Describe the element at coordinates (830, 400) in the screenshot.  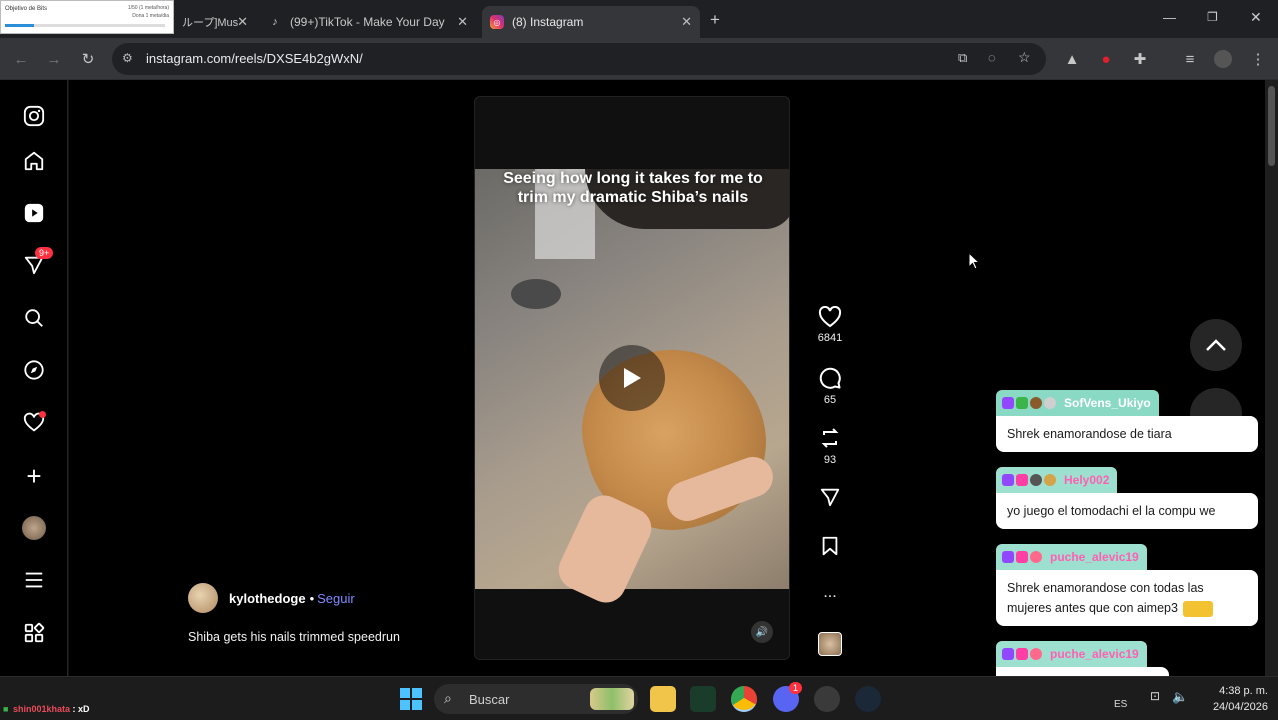
I see `comment-count: 65` at that location.